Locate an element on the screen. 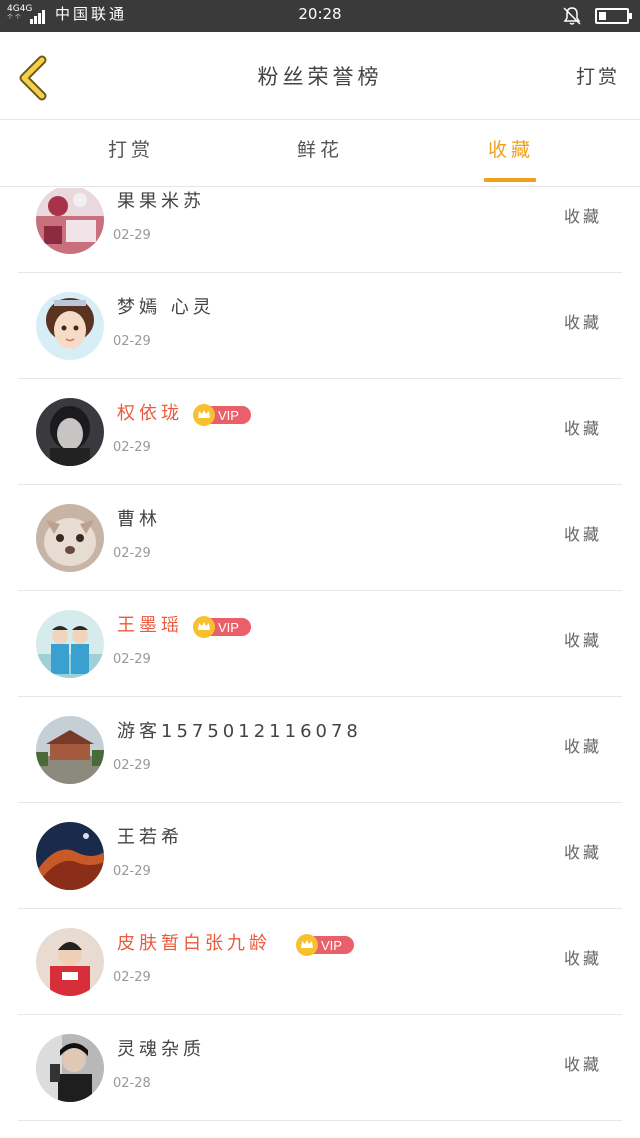  fan-name: 果果米苏 is located at coordinates (161, 201).